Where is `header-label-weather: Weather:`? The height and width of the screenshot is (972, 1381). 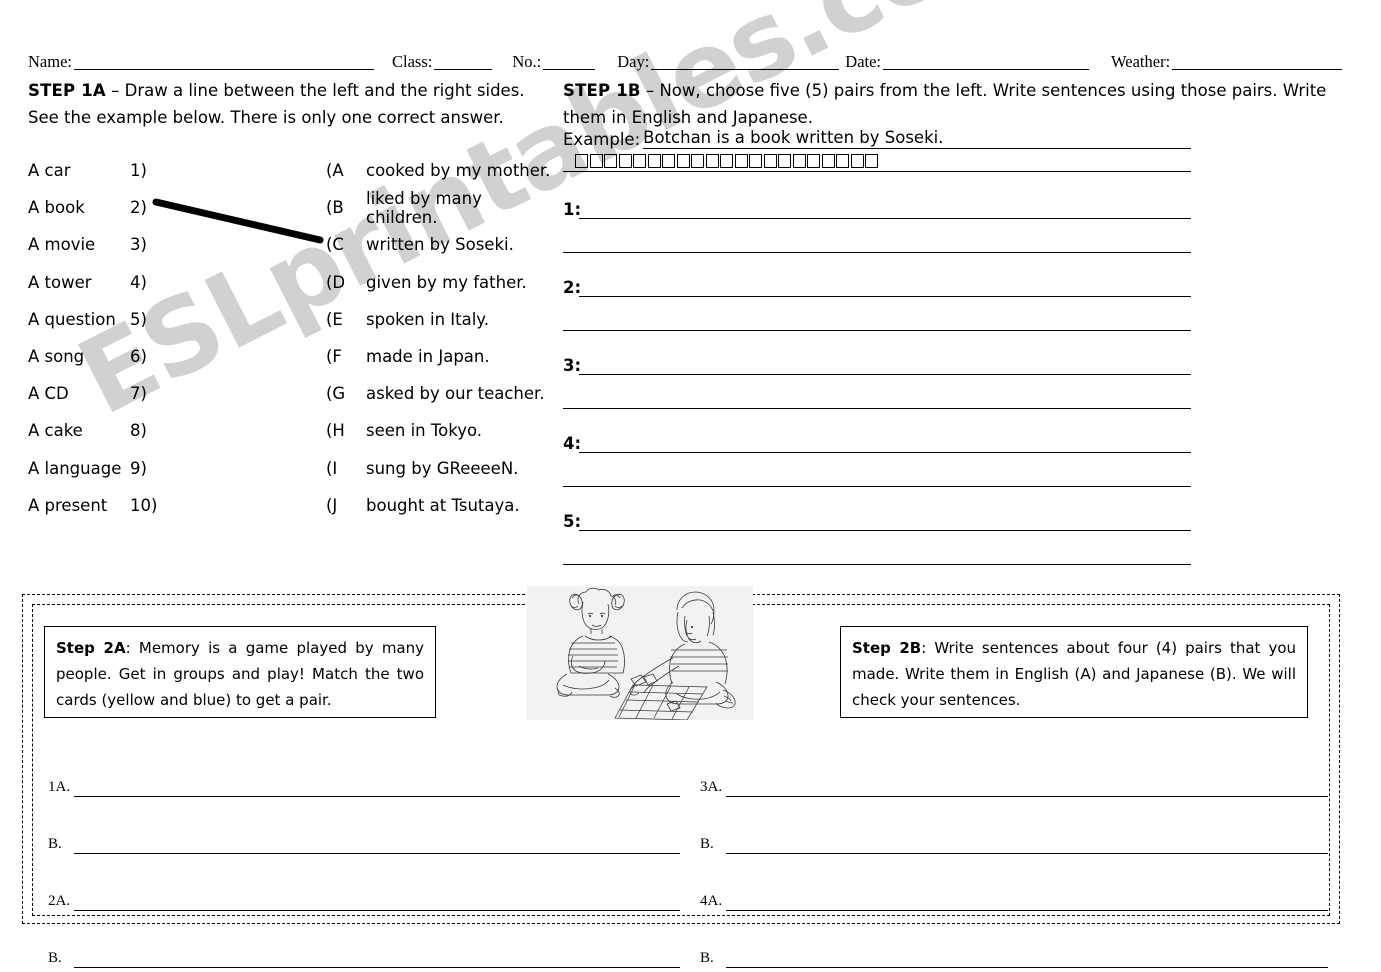
header-label-weather: Weather: is located at coordinates (1141, 61).